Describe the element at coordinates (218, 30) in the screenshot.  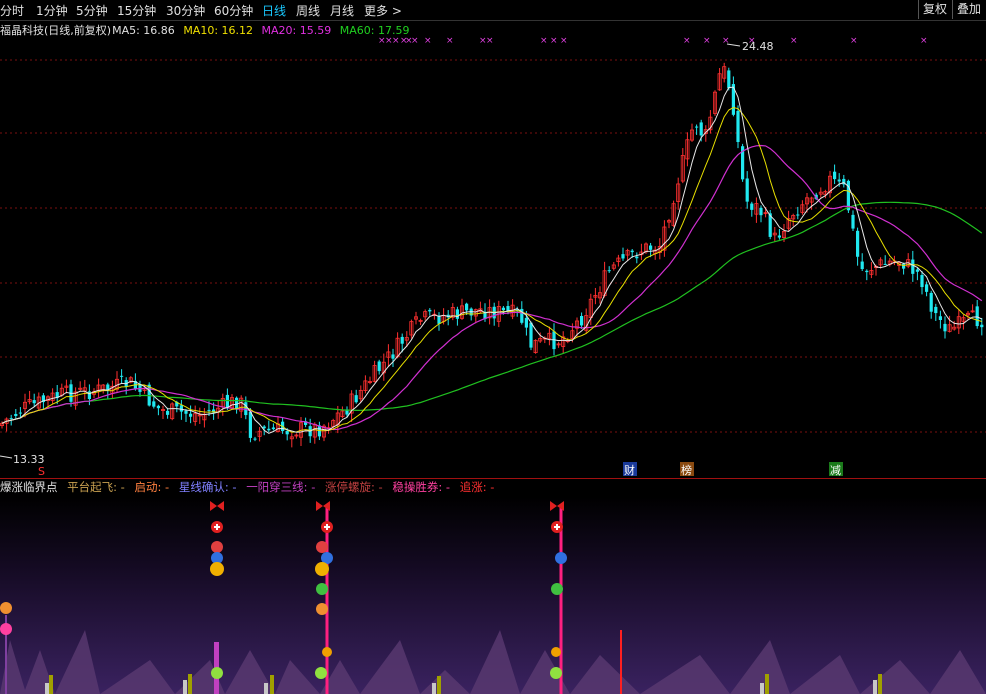
I see `ma10-value: MA10: 16.12` at that location.